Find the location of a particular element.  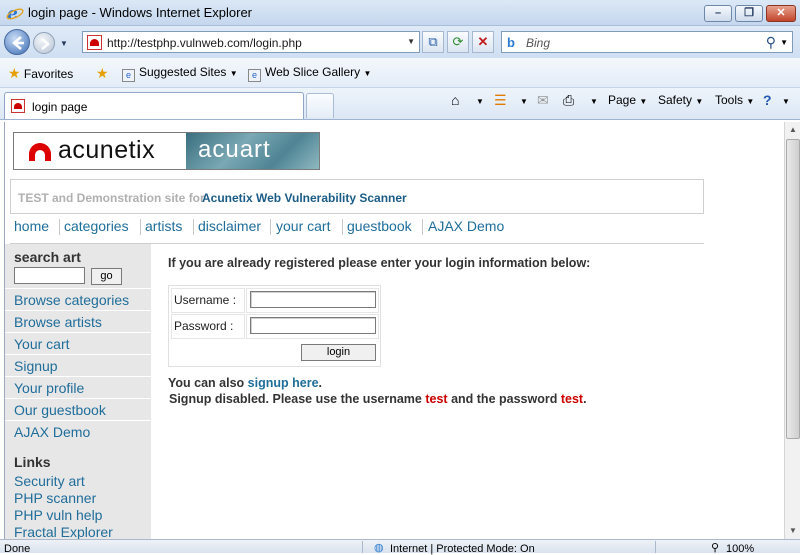

sidebar-item-our-guestbook: Our guestbook is located at coordinates (78, 409).